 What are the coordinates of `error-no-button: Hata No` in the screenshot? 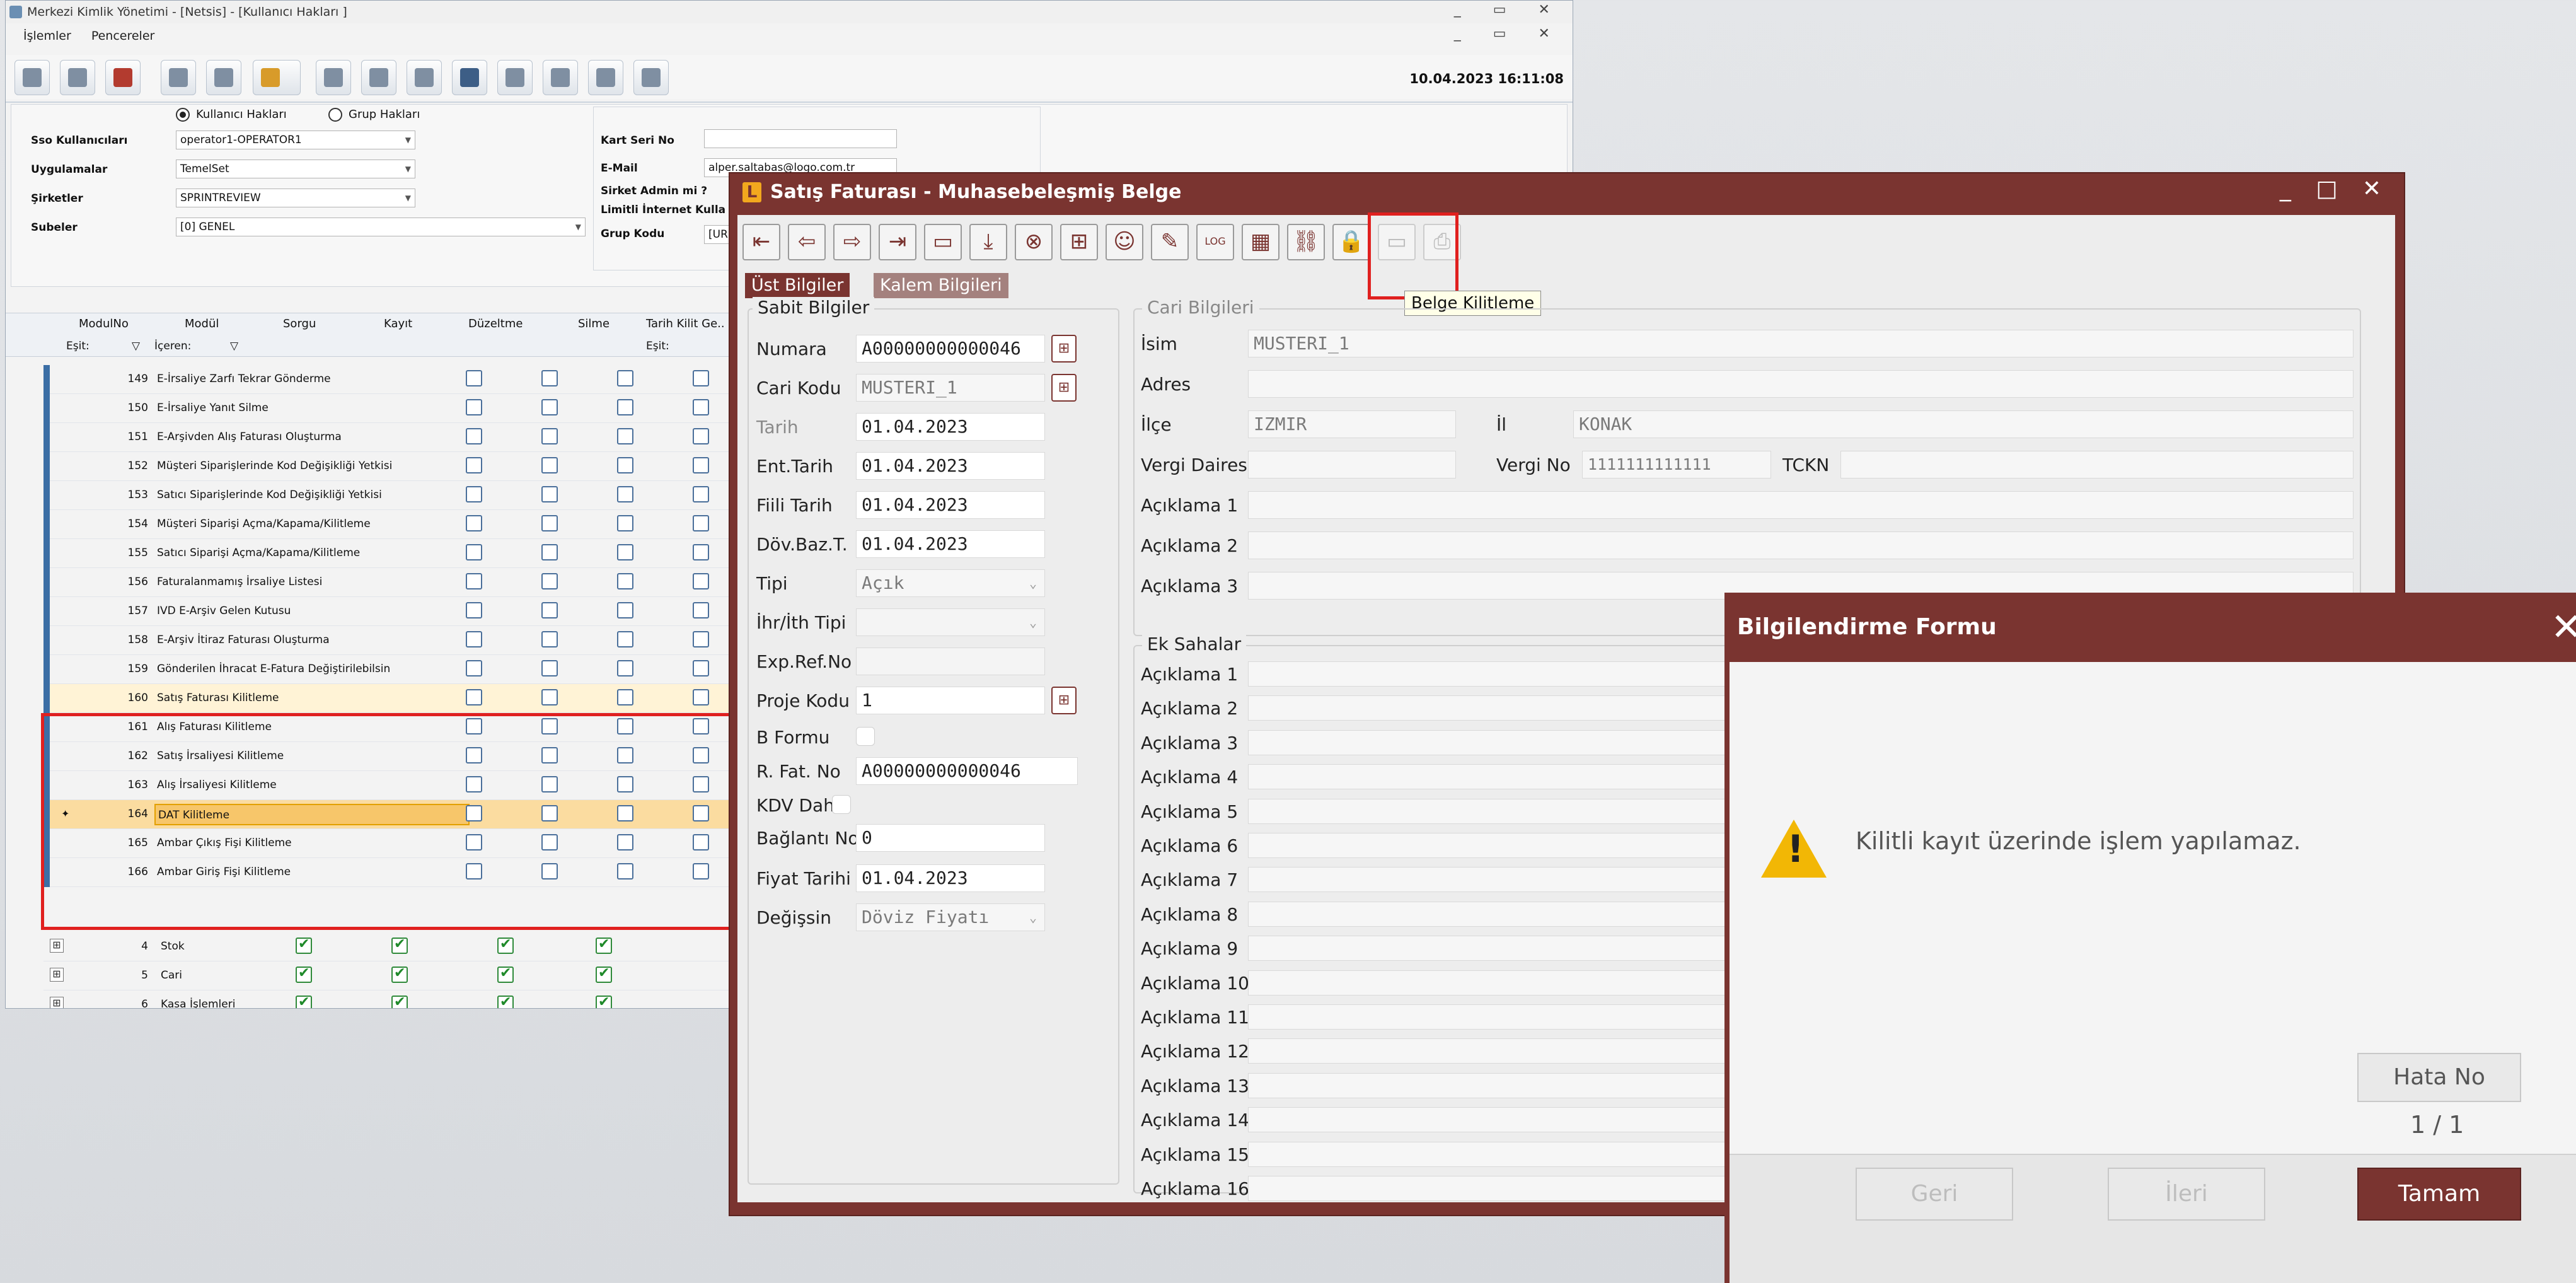 It's located at (2439, 1077).